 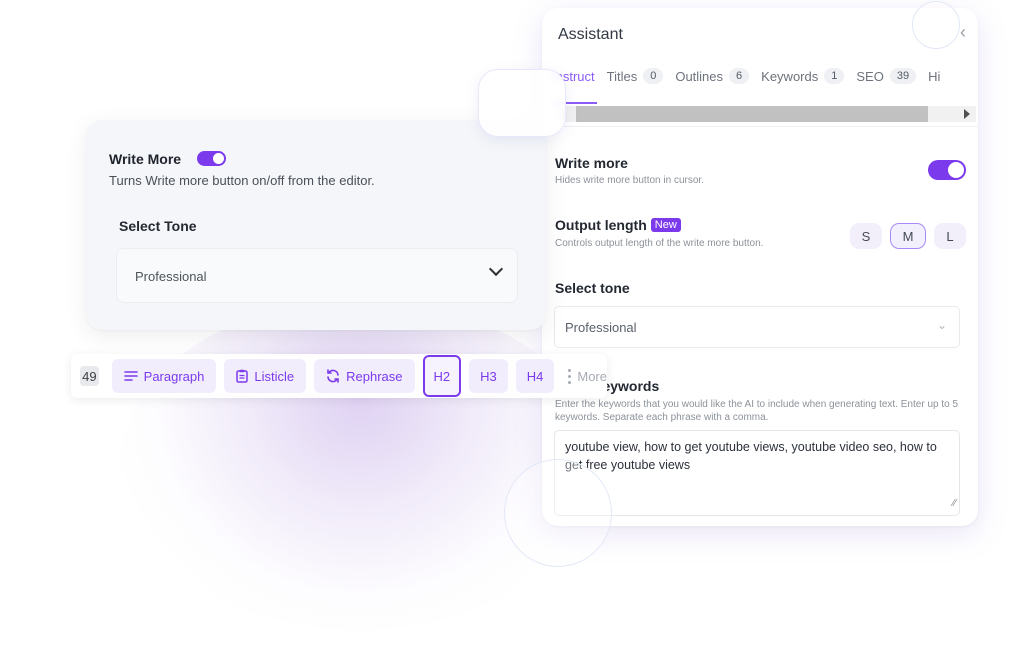 I want to click on output-length-label: Output length, so click(x=601, y=225).